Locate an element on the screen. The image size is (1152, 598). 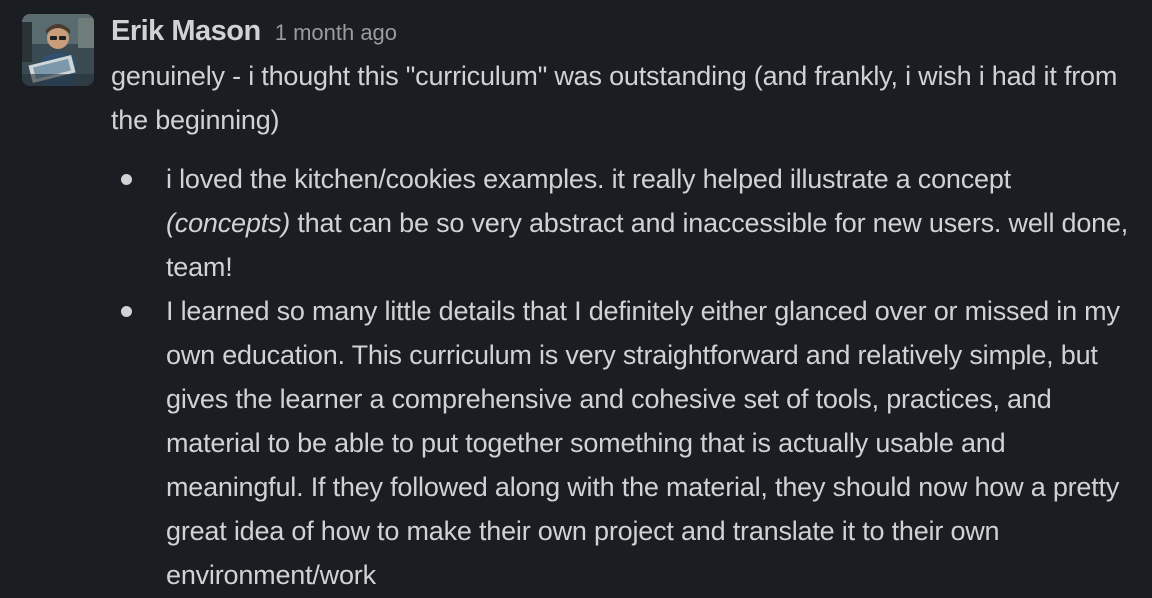
author-name: Erik Mason is located at coordinates (186, 31).